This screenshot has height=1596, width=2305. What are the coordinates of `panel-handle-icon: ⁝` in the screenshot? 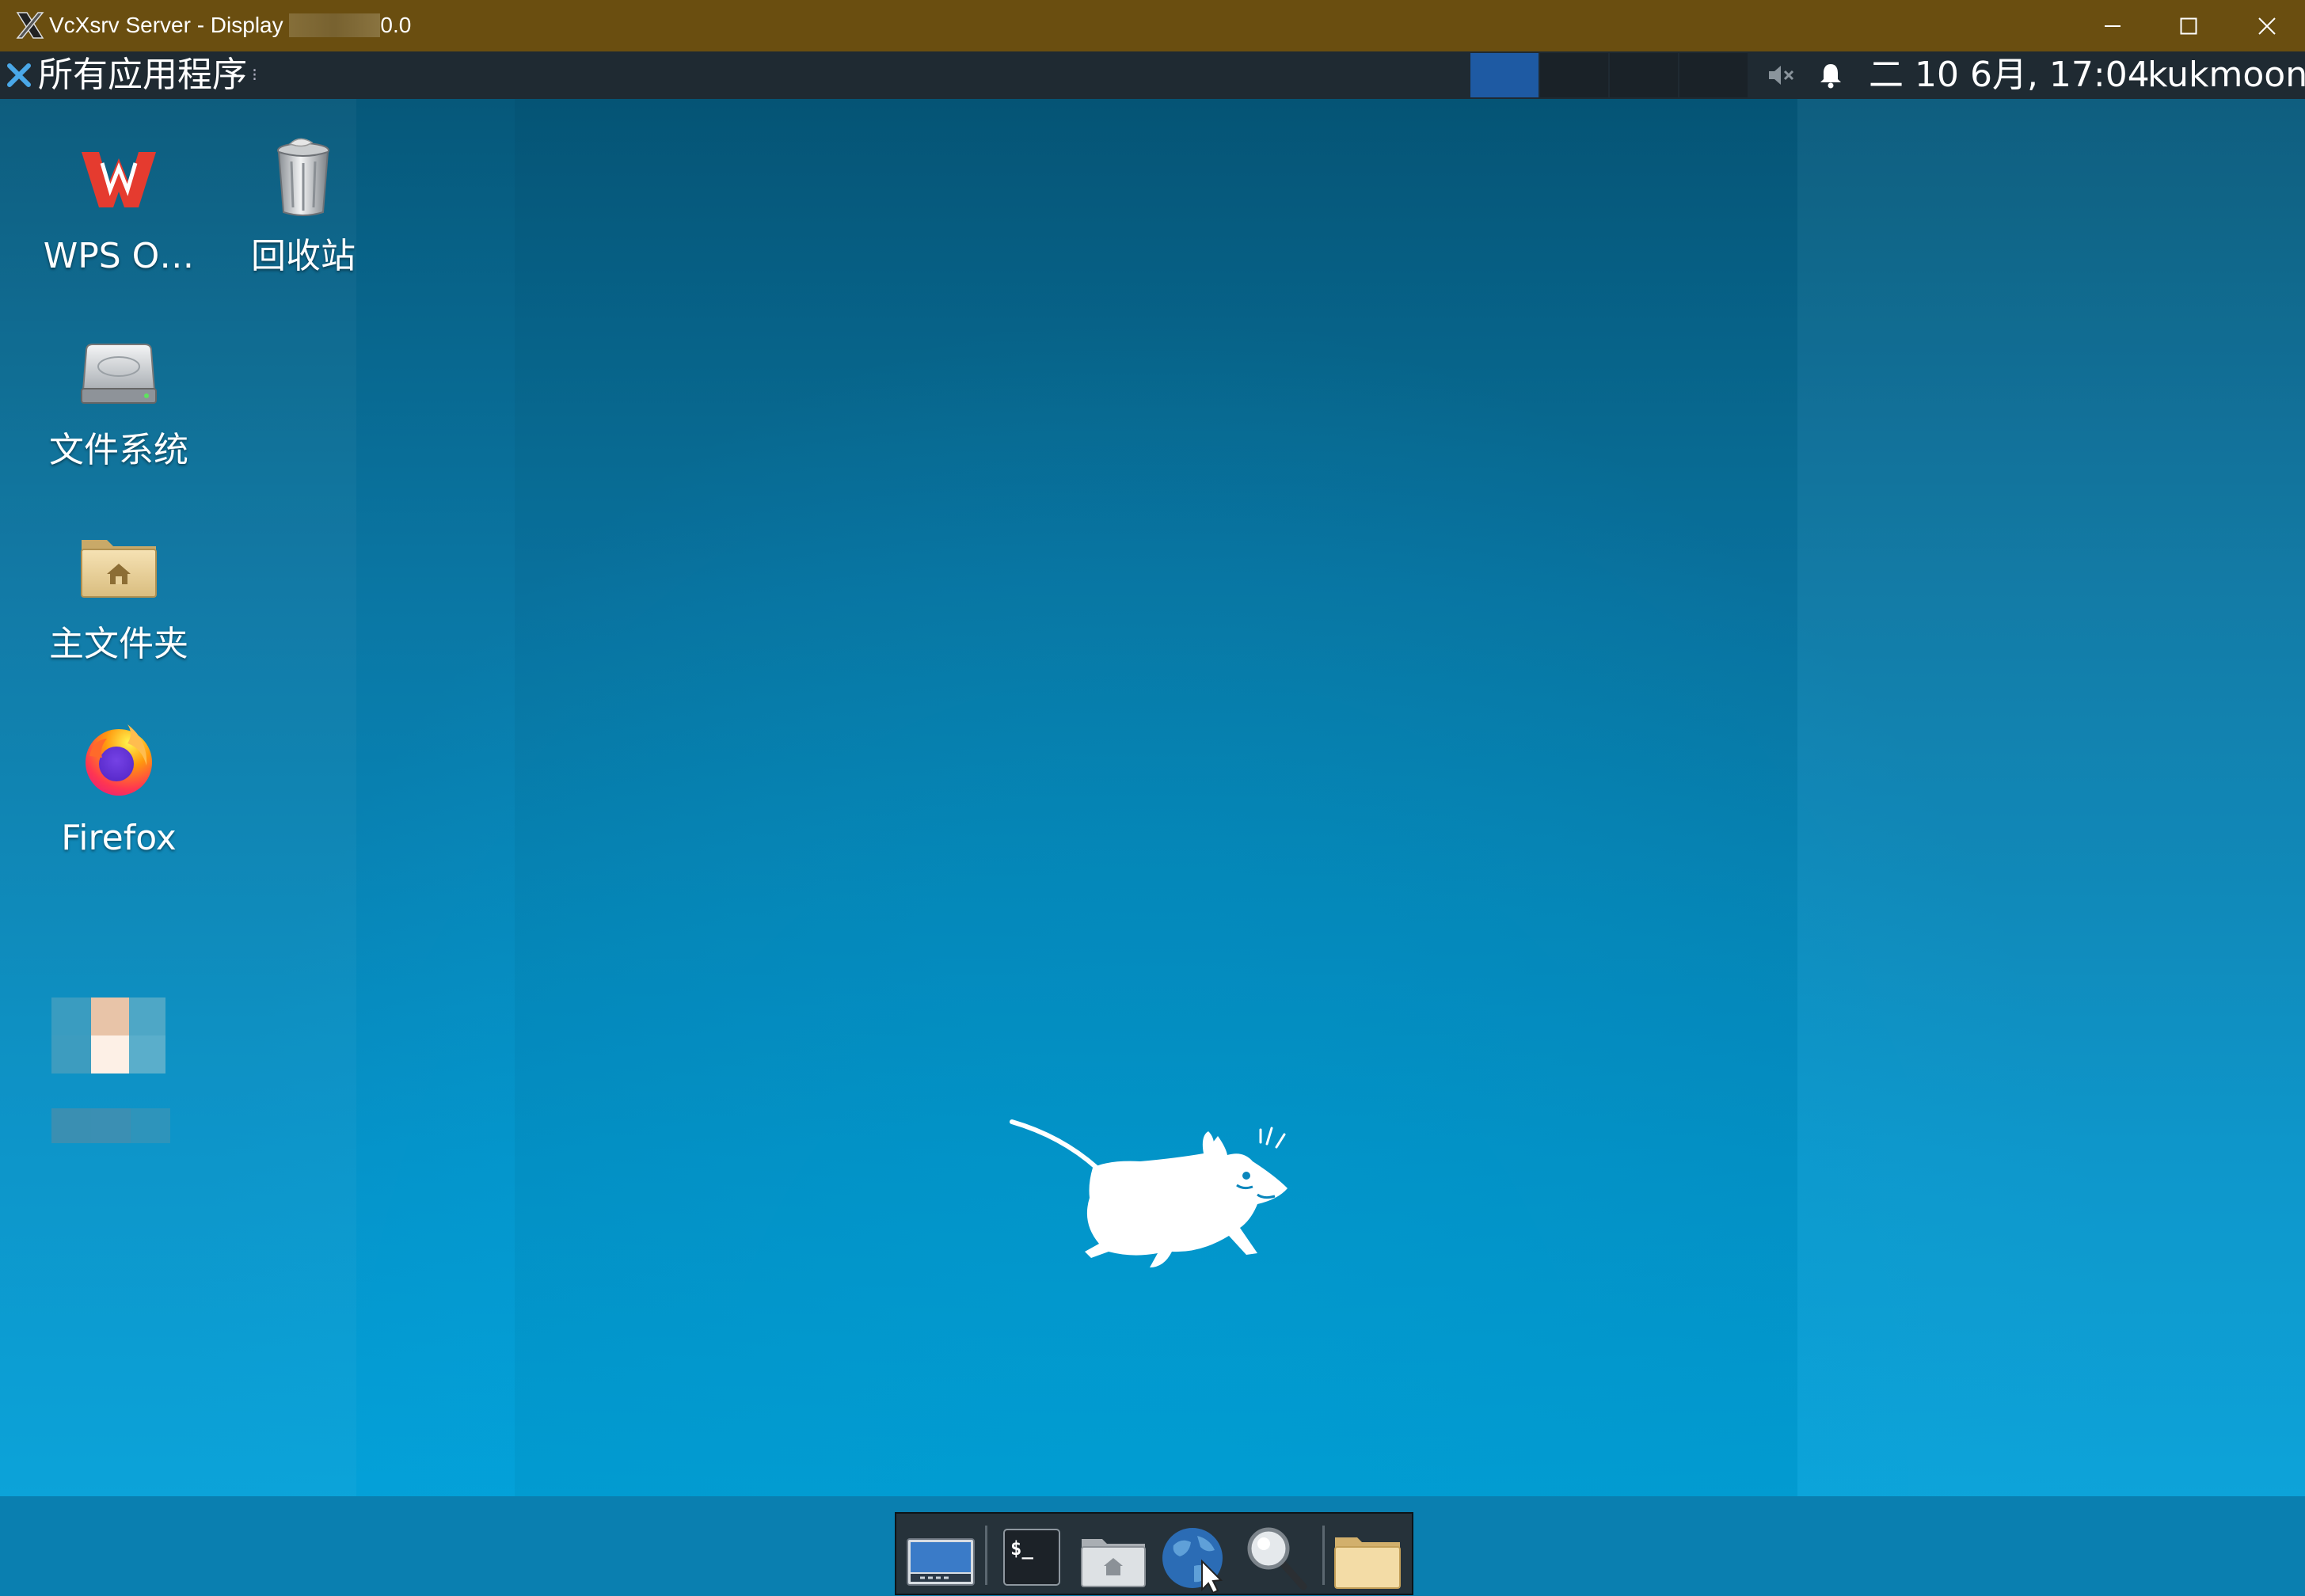 It's located at (254, 75).